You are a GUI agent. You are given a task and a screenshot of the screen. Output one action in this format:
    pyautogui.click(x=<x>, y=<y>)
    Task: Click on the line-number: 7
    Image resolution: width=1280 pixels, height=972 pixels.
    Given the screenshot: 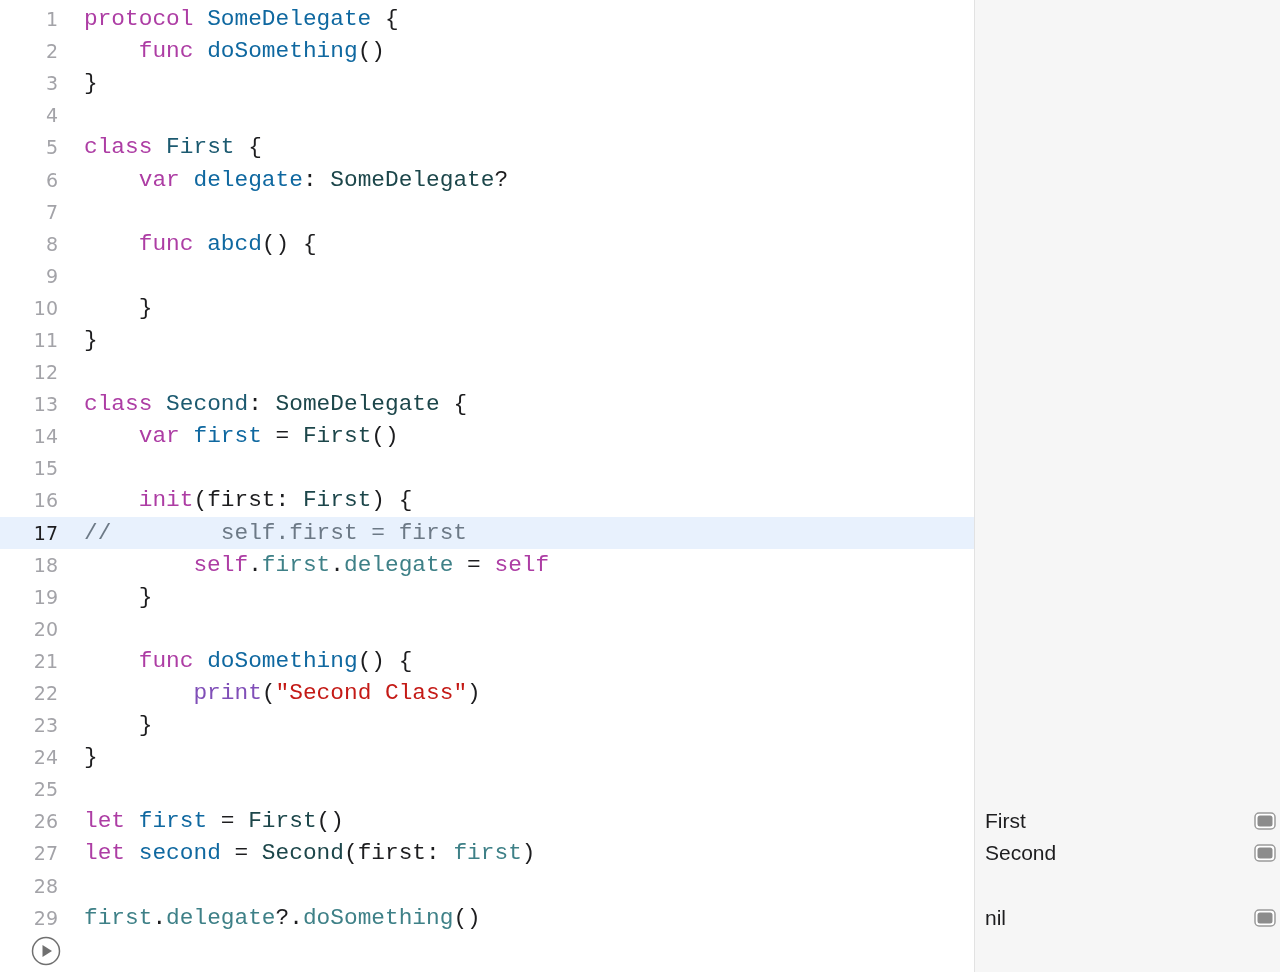 What is the action you would take?
    pyautogui.click(x=51, y=211)
    